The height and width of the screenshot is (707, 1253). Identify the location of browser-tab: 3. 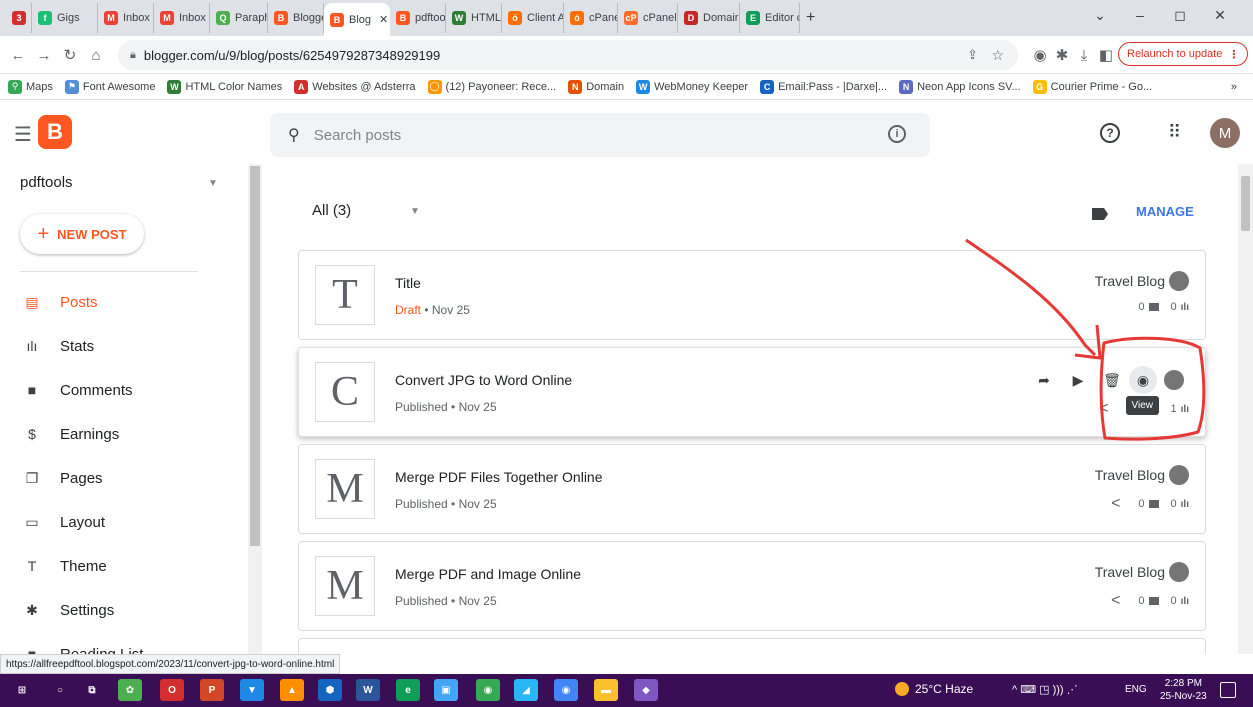
(19, 18).